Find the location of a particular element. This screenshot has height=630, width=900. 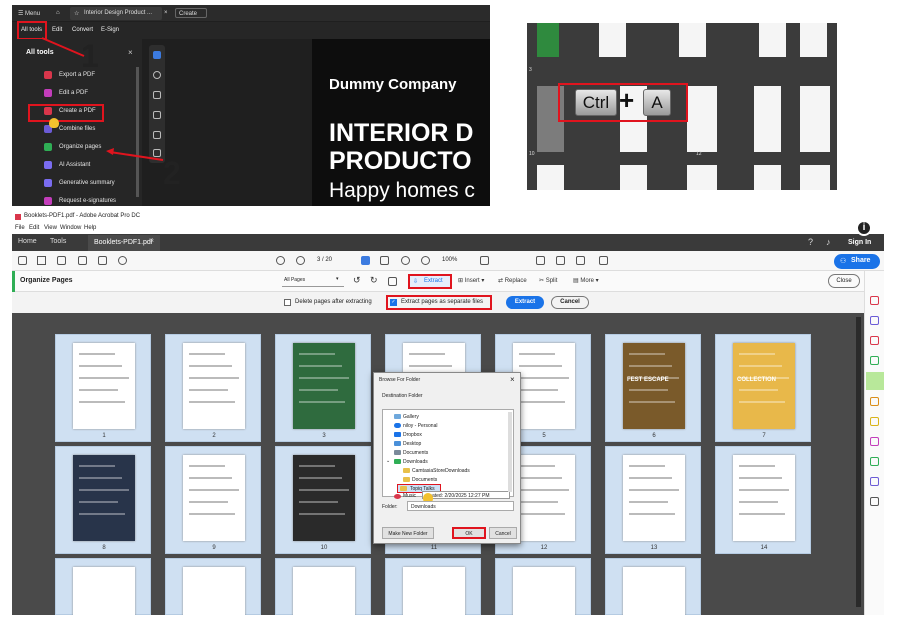

zoom-level: 100% is located at coordinates (449, 260).